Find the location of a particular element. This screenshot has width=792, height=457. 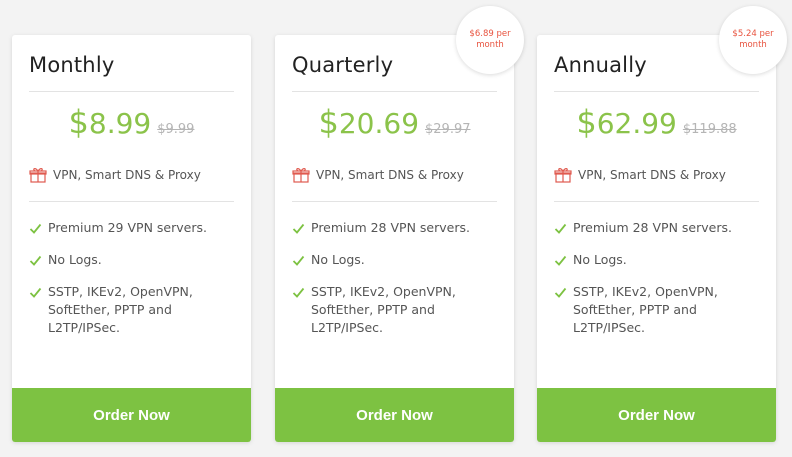

plan-name: Monthly is located at coordinates (72, 65).